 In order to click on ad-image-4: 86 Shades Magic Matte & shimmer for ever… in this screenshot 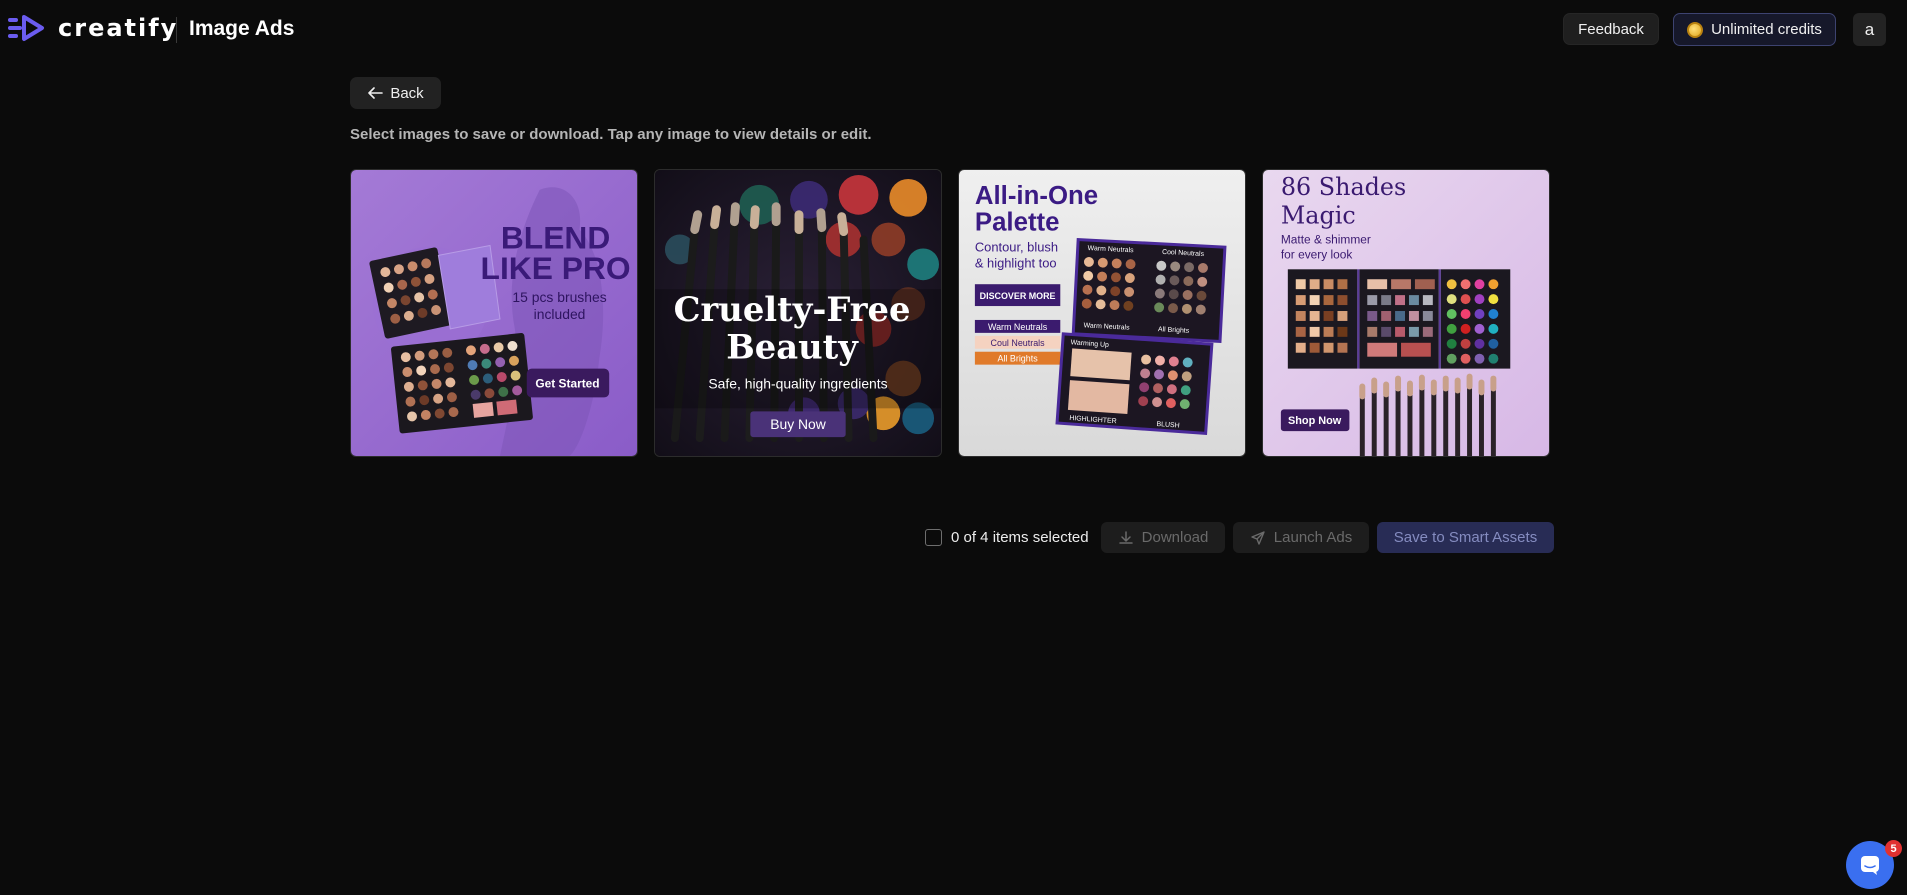, I will do `click(1406, 313)`.